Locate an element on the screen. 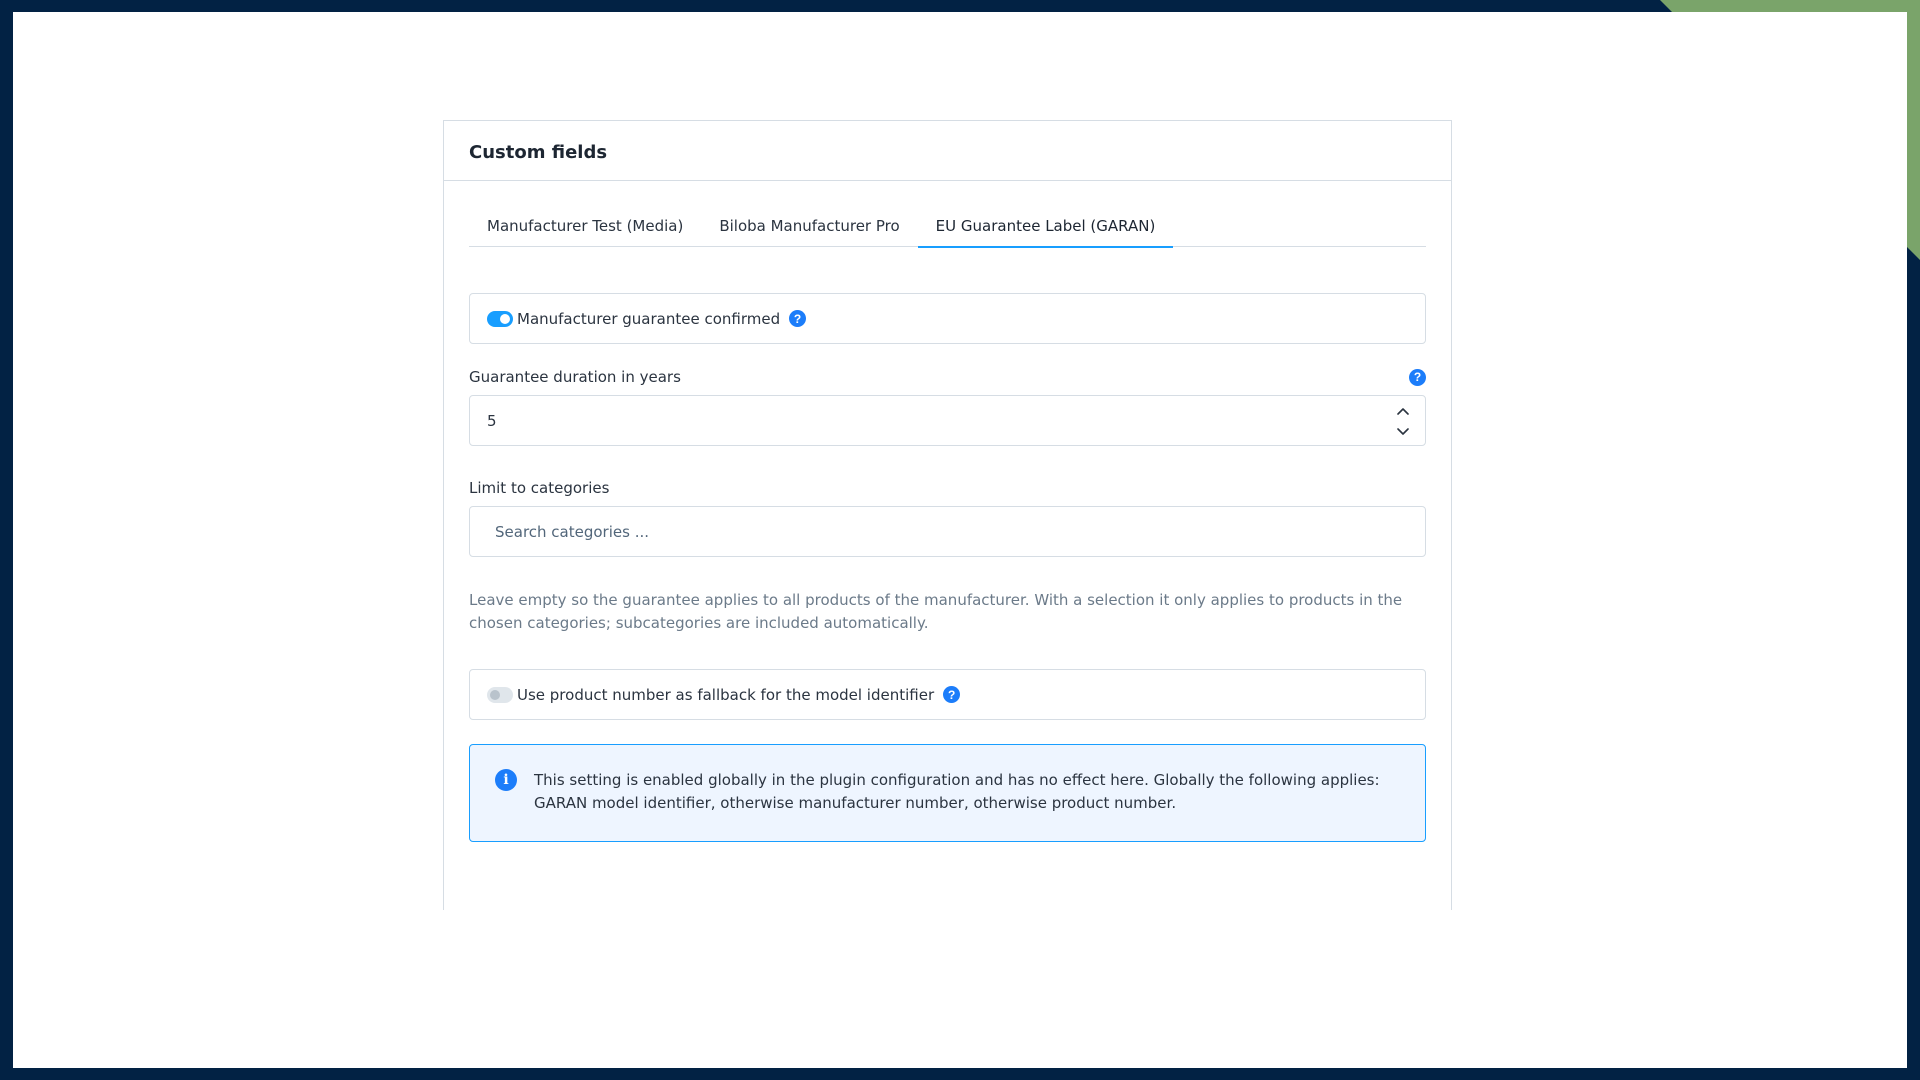  tab-eu-guarantee-label: EU Guarantee Label (GARAN) is located at coordinates (1045, 226).